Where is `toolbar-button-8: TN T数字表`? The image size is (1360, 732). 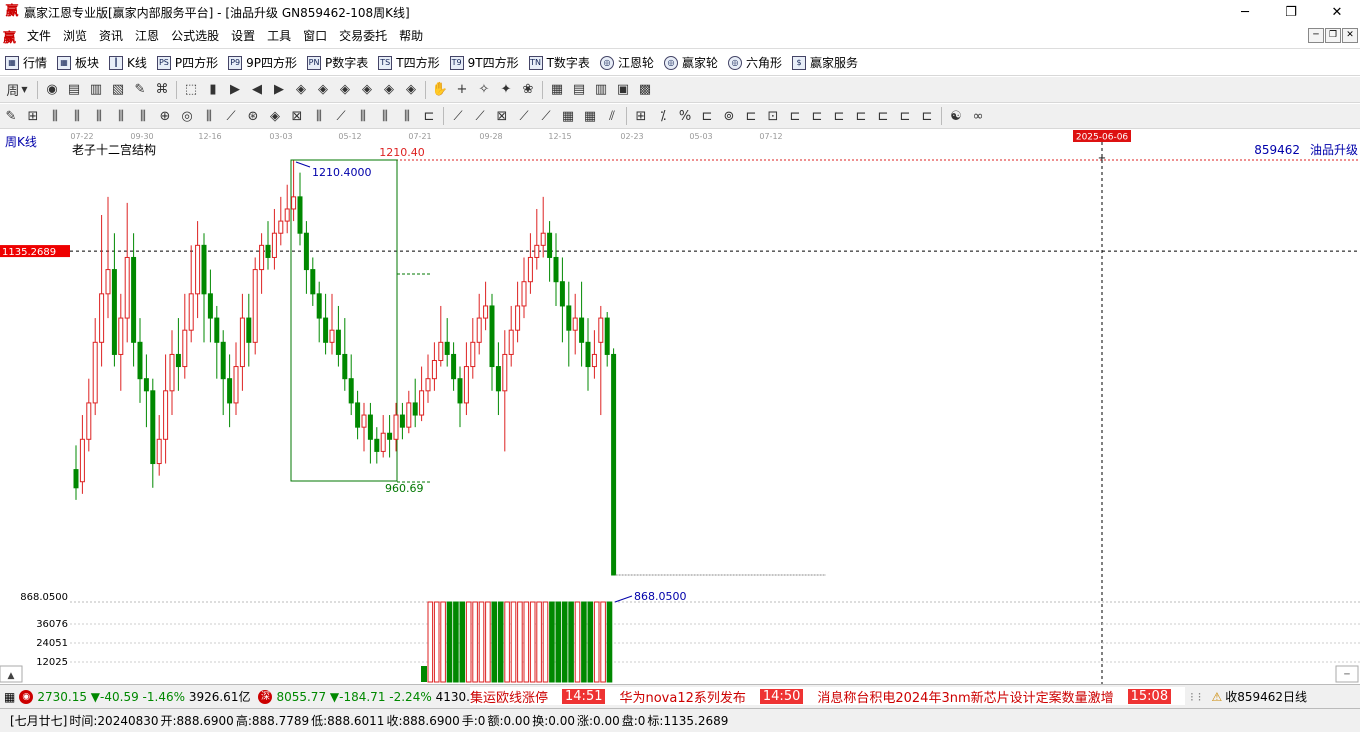
toolbar-button-8: TN T数字表 is located at coordinates (559, 63).